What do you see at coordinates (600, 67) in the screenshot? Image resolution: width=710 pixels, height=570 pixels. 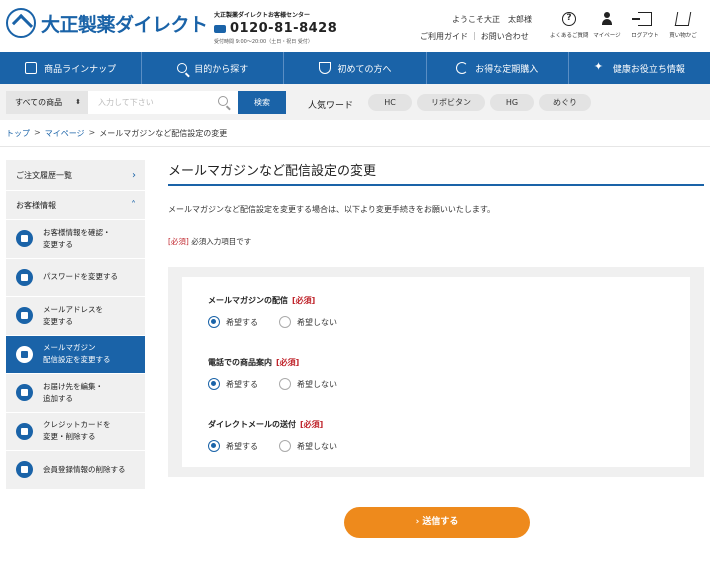 I see `sparkle-icon` at bounding box center [600, 67].